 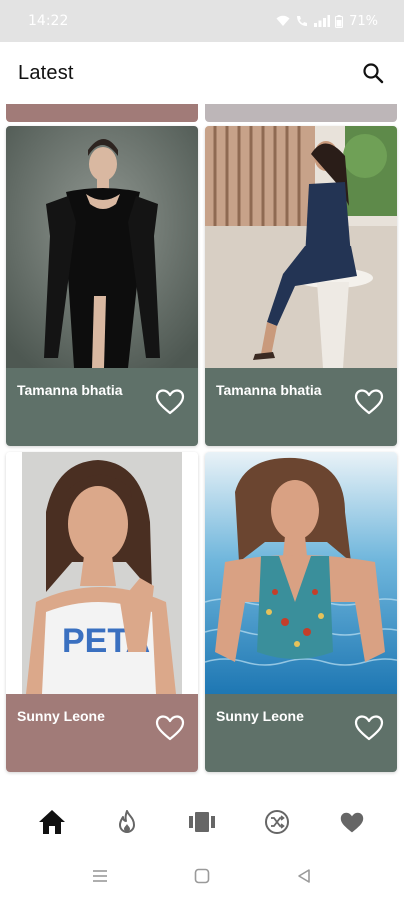 What do you see at coordinates (48, 21) in the screenshot?
I see `status-time: 14:22` at bounding box center [48, 21].